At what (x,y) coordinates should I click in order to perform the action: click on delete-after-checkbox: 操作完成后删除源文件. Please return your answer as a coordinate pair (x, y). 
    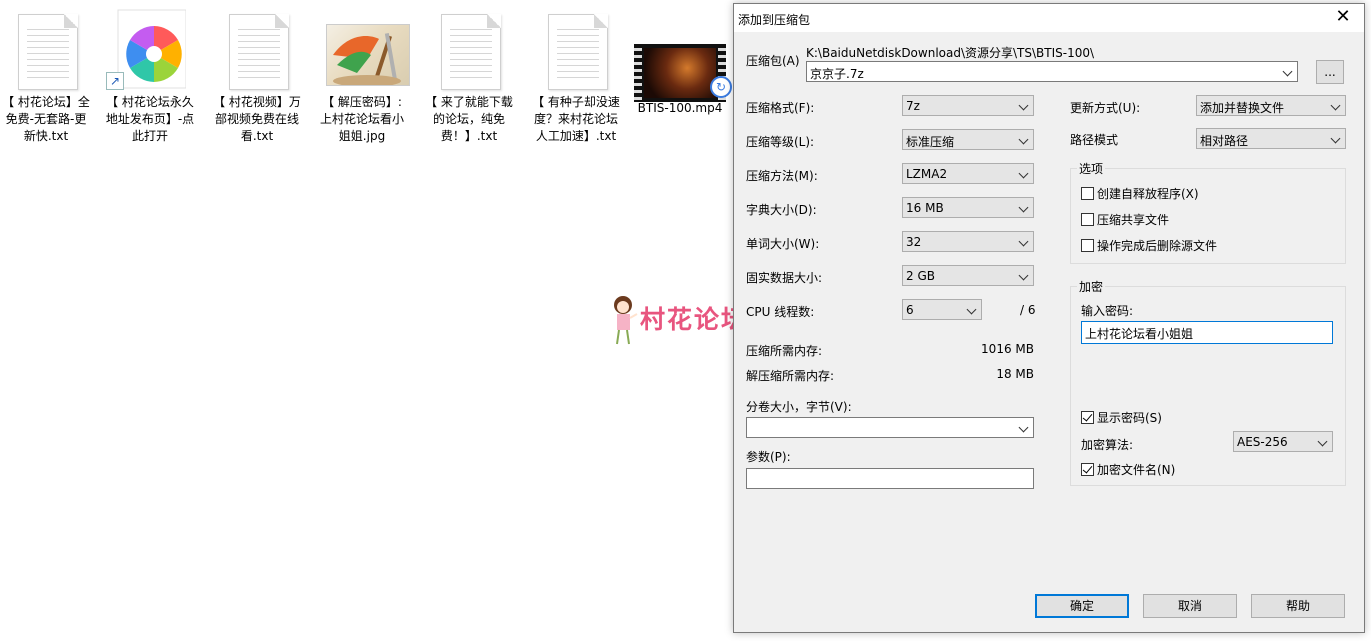
    Looking at the image, I should click on (1149, 245).